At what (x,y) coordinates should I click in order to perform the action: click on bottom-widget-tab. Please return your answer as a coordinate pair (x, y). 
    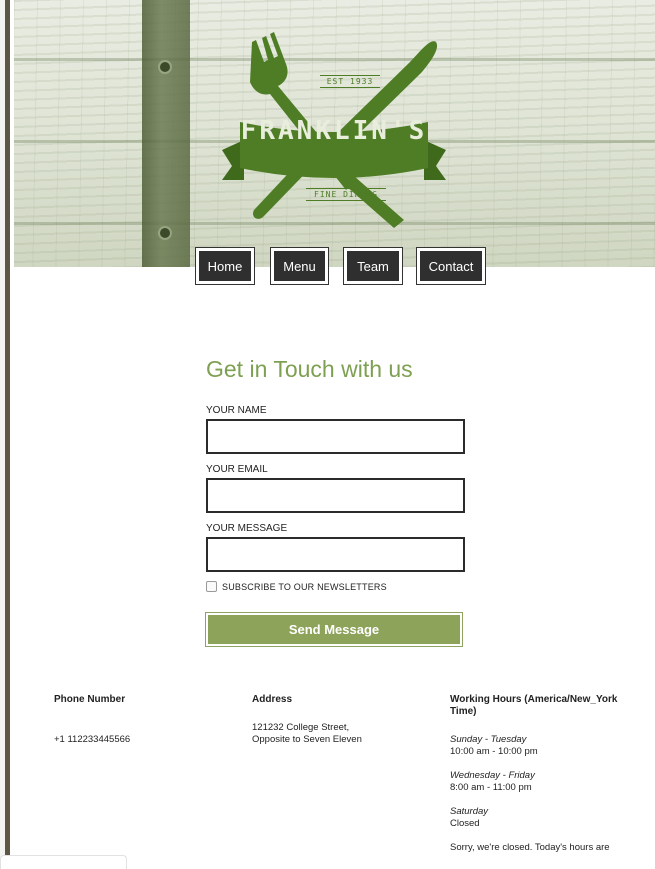
    Looking at the image, I should click on (63, 862).